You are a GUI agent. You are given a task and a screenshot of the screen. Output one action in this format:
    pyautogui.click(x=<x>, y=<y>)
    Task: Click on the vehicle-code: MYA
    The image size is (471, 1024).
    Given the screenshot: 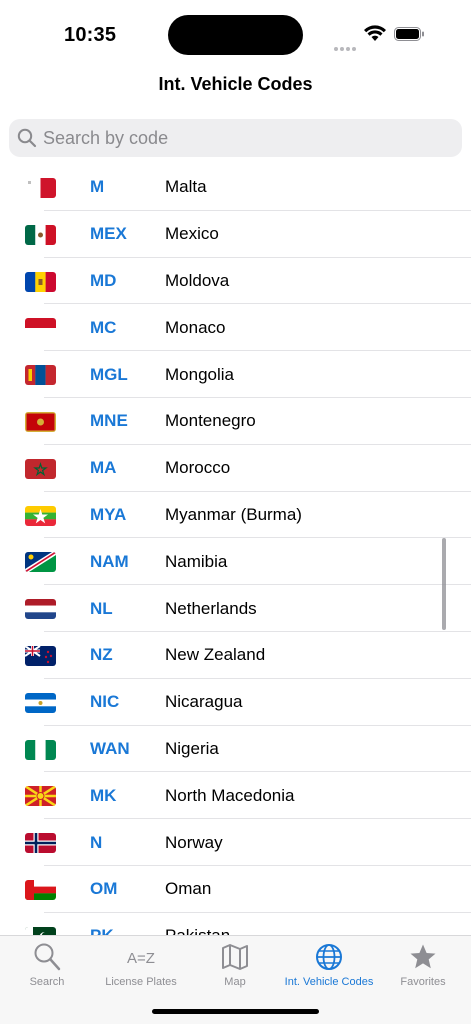 What is the action you would take?
    pyautogui.click(x=108, y=514)
    